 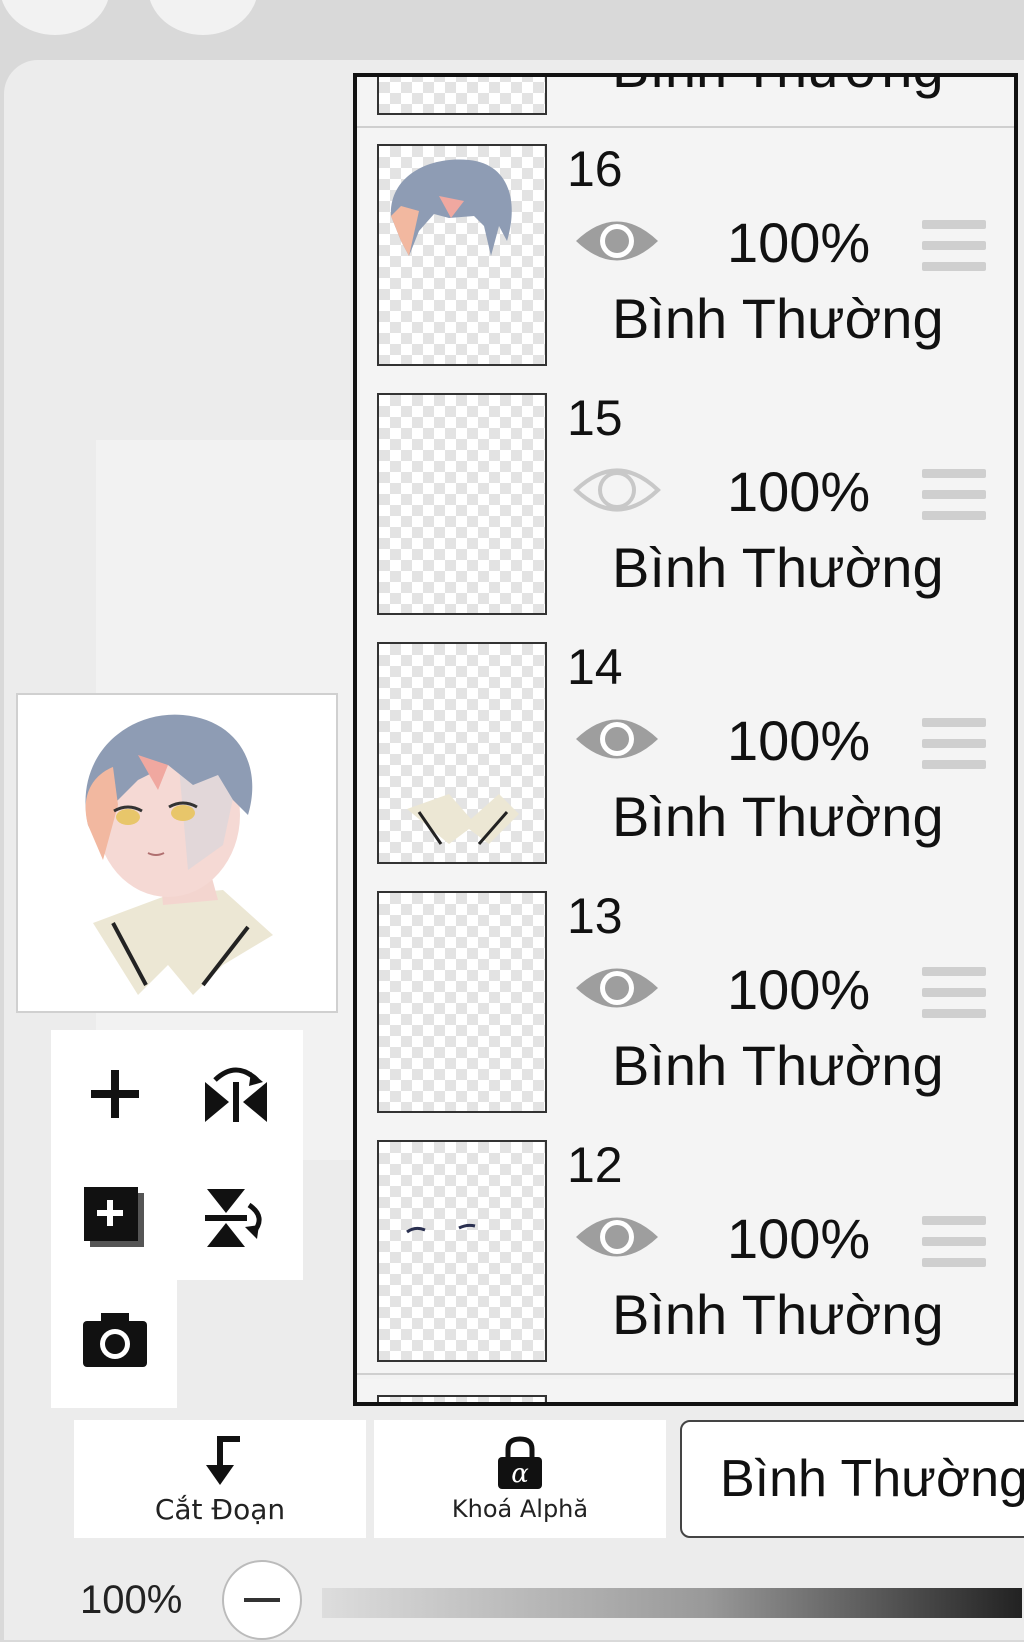 What do you see at coordinates (131, 1600) in the screenshot?
I see `zoom-label: 100%` at bounding box center [131, 1600].